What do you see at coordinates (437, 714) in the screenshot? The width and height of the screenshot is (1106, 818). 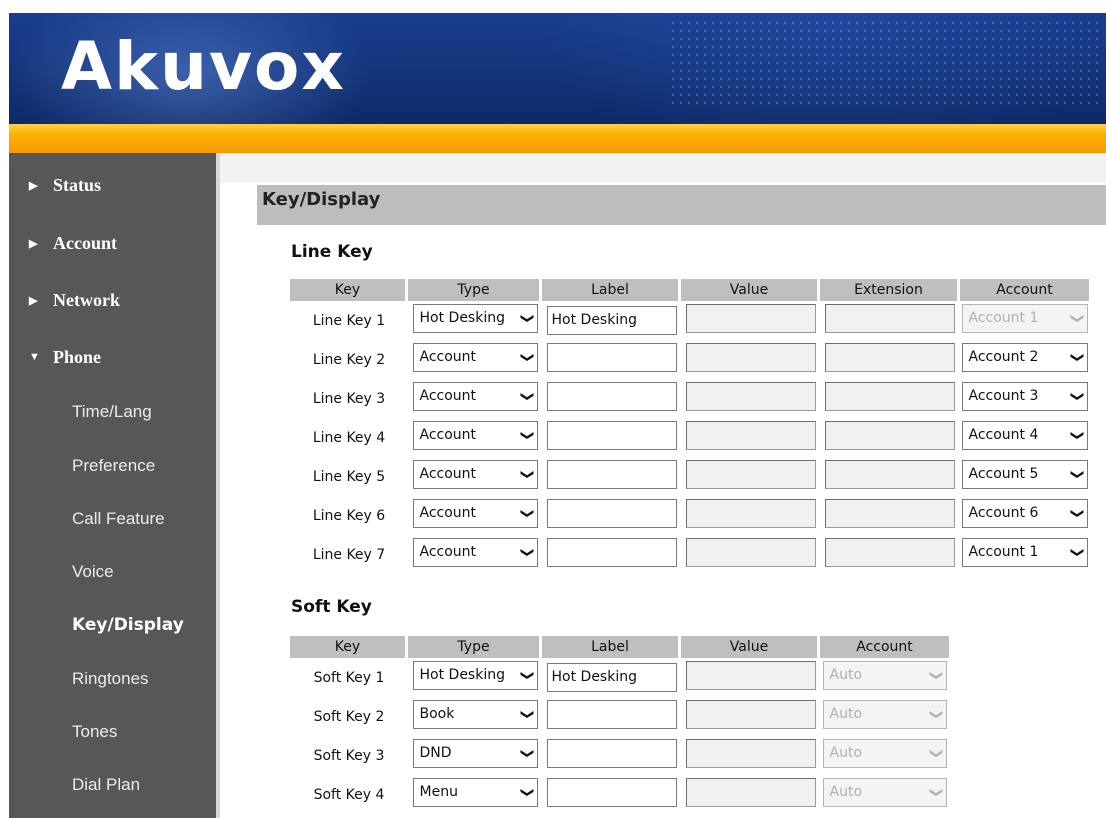 I see `select-value: Book` at bounding box center [437, 714].